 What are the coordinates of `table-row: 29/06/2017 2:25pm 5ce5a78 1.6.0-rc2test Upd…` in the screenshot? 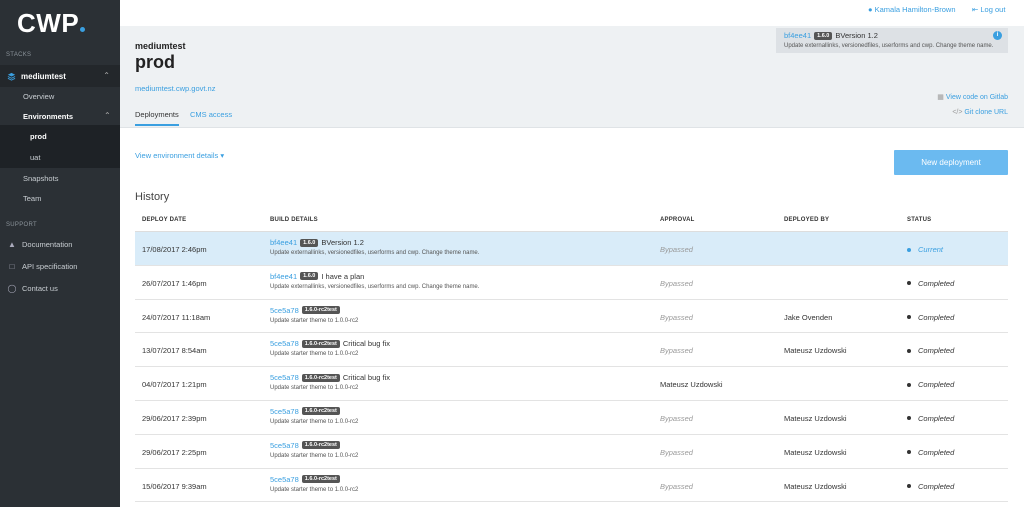 It's located at (571, 452).